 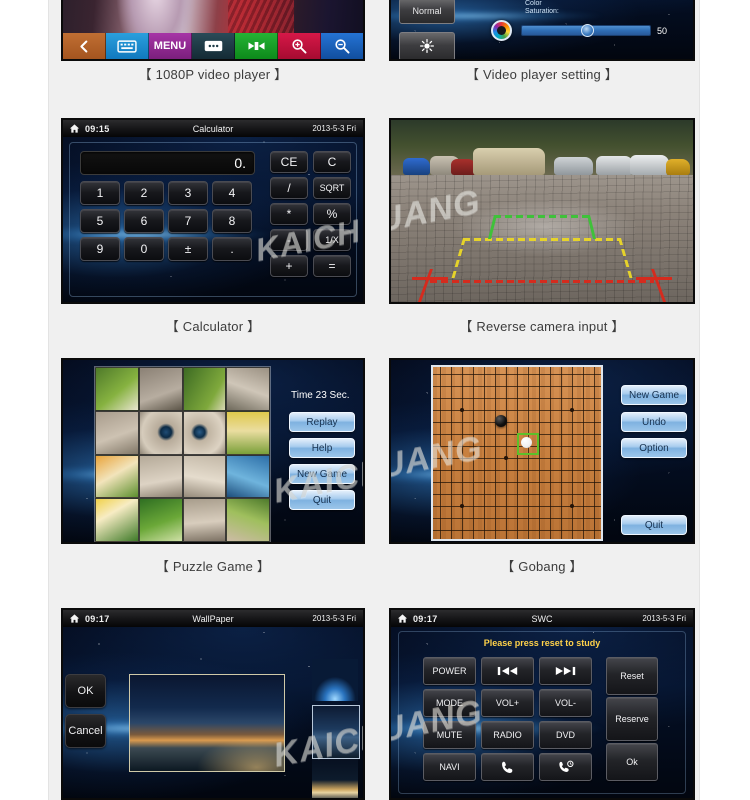 I want to click on video-zoom-out-button, so click(x=342, y=46).